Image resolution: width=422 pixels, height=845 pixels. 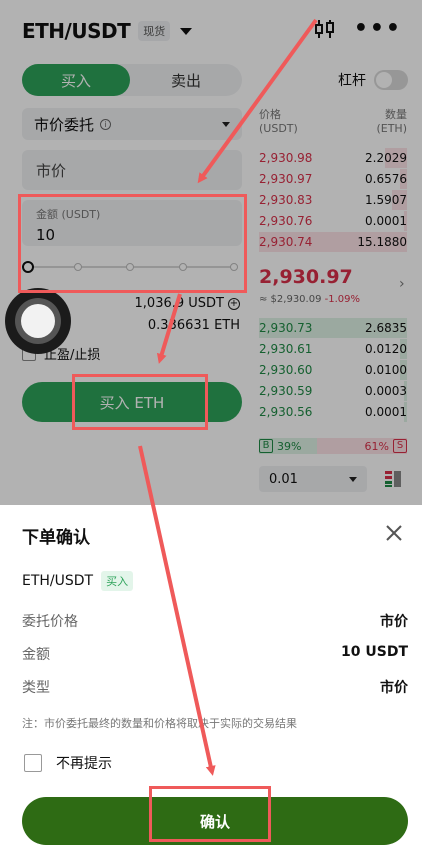 What do you see at coordinates (394, 533) in the screenshot?
I see `close-icon` at bounding box center [394, 533].